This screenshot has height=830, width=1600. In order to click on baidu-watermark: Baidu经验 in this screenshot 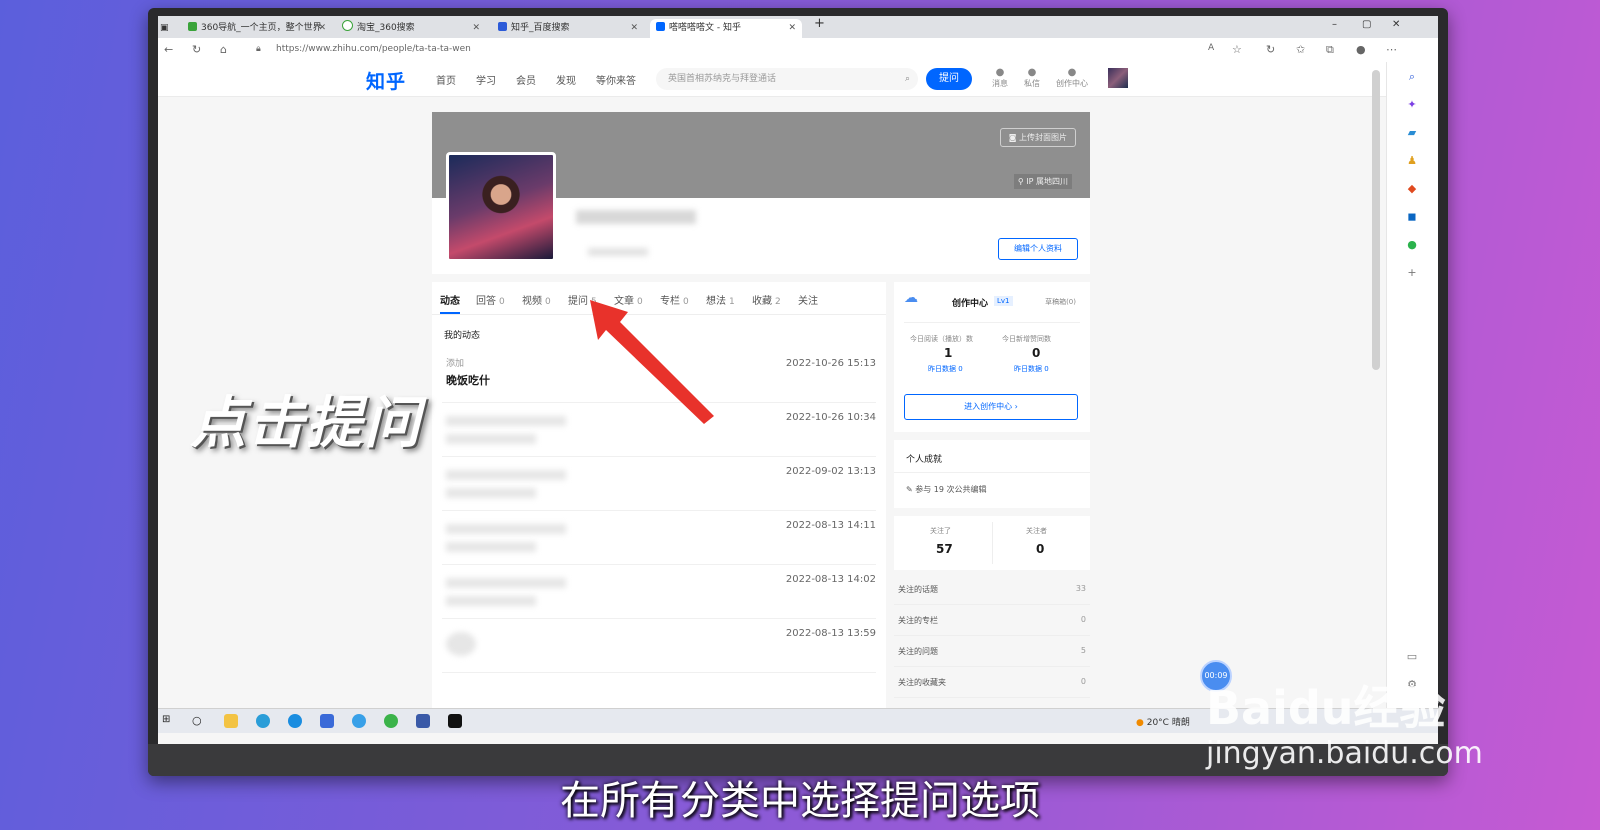, I will do `click(1326, 708)`.